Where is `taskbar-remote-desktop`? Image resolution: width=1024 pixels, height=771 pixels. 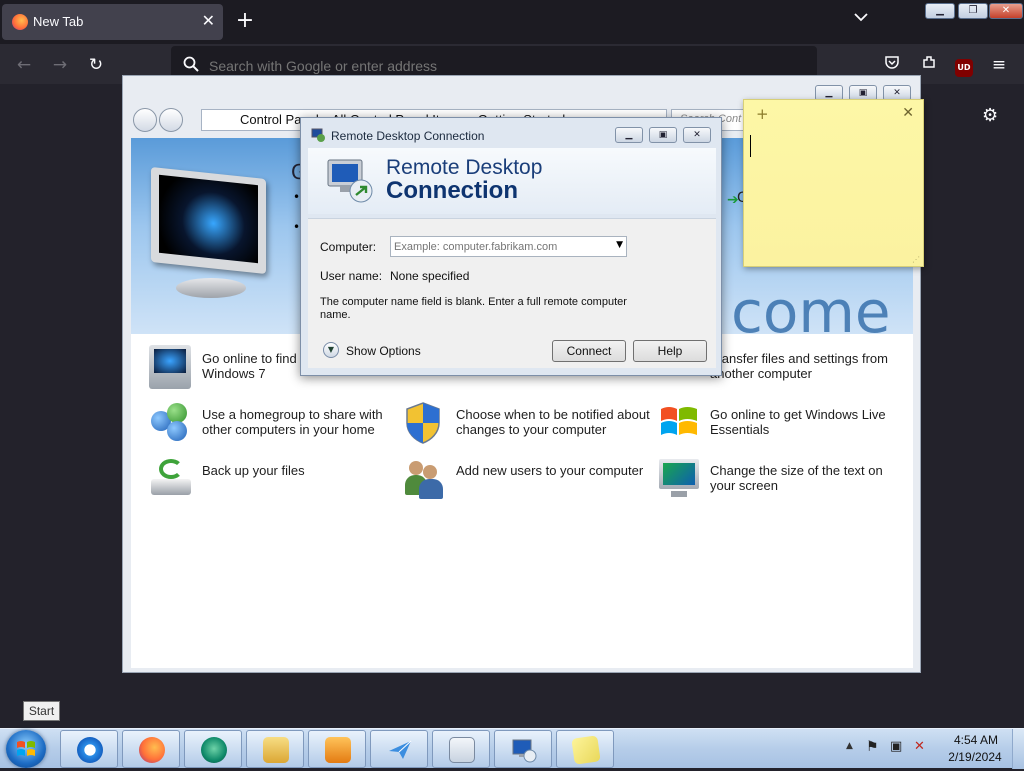
taskbar-remote-desktop is located at coordinates (523, 749).